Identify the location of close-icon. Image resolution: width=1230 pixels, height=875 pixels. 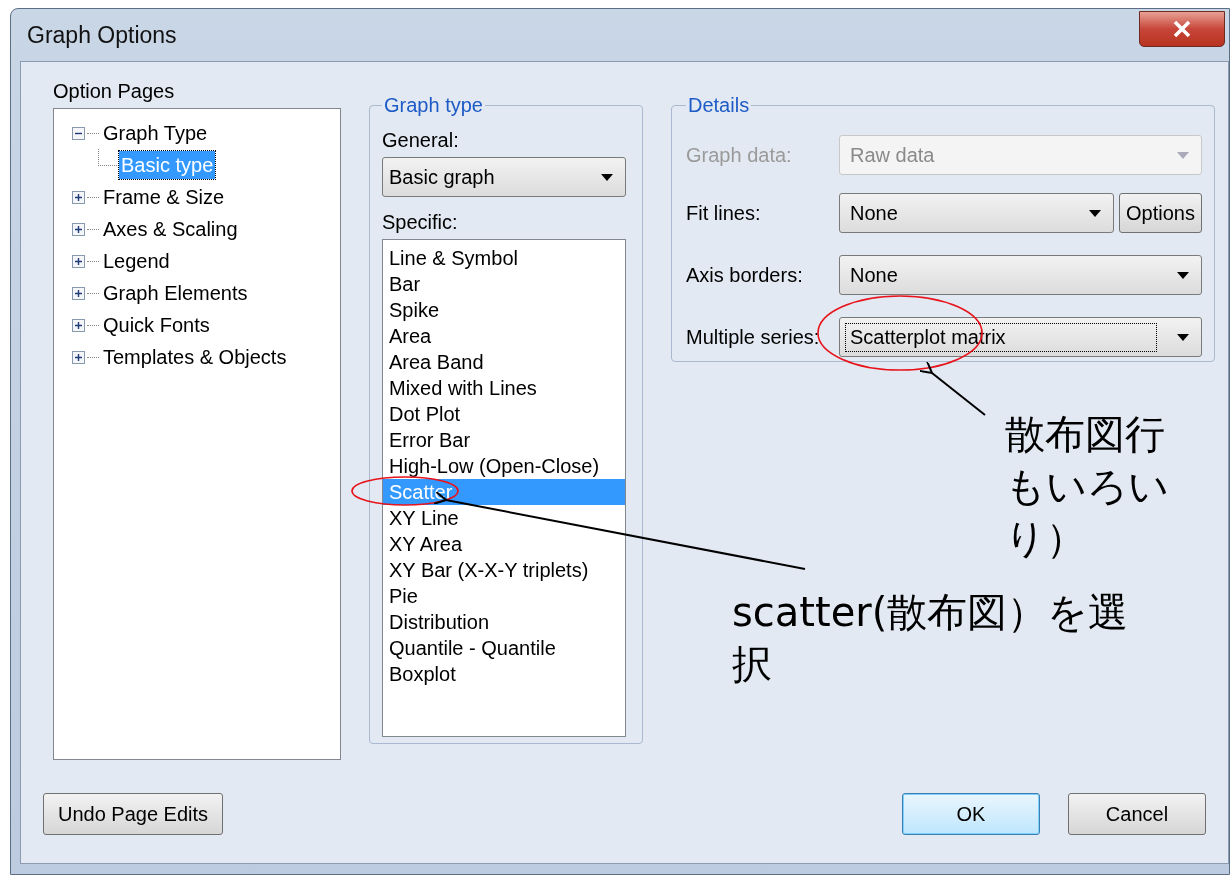
(1182, 29).